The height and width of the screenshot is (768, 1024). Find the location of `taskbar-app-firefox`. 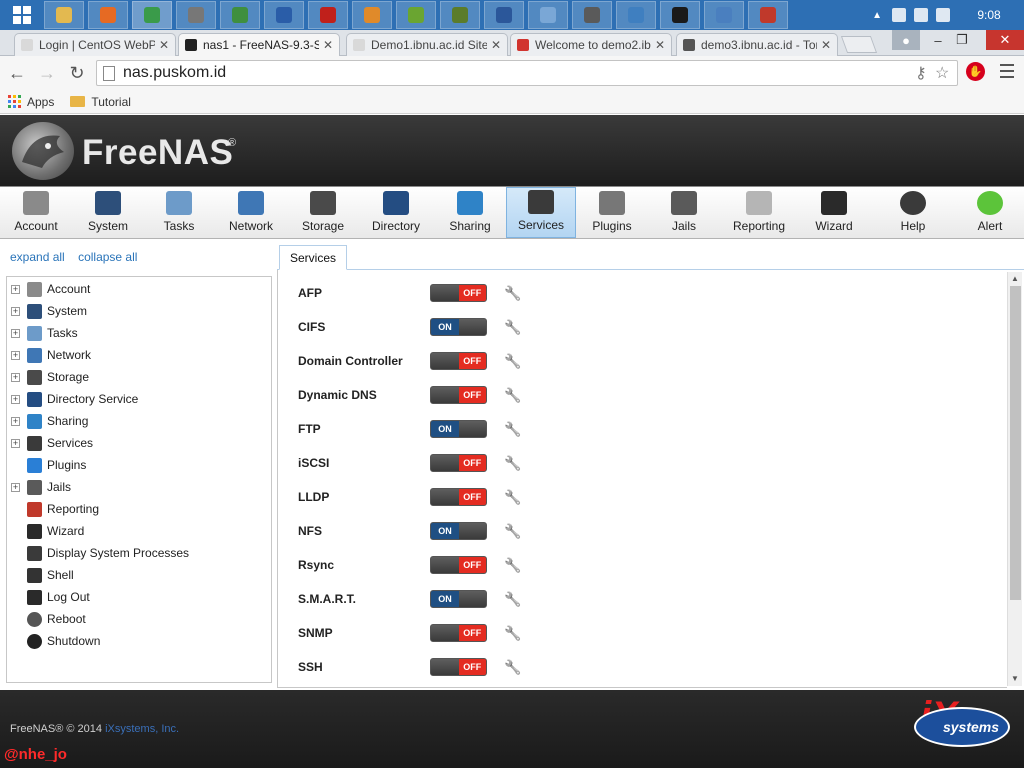

taskbar-app-firefox is located at coordinates (108, 15).